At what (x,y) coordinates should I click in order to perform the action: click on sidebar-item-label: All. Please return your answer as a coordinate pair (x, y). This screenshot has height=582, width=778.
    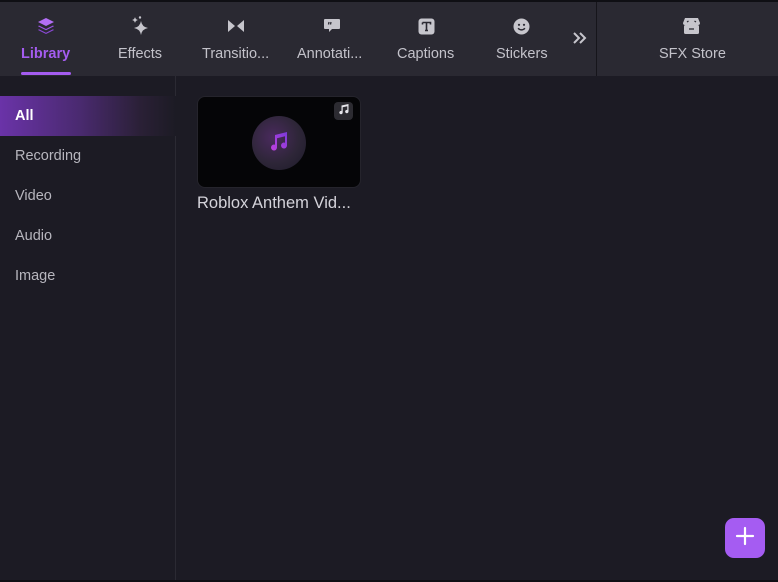
    Looking at the image, I should click on (24, 116).